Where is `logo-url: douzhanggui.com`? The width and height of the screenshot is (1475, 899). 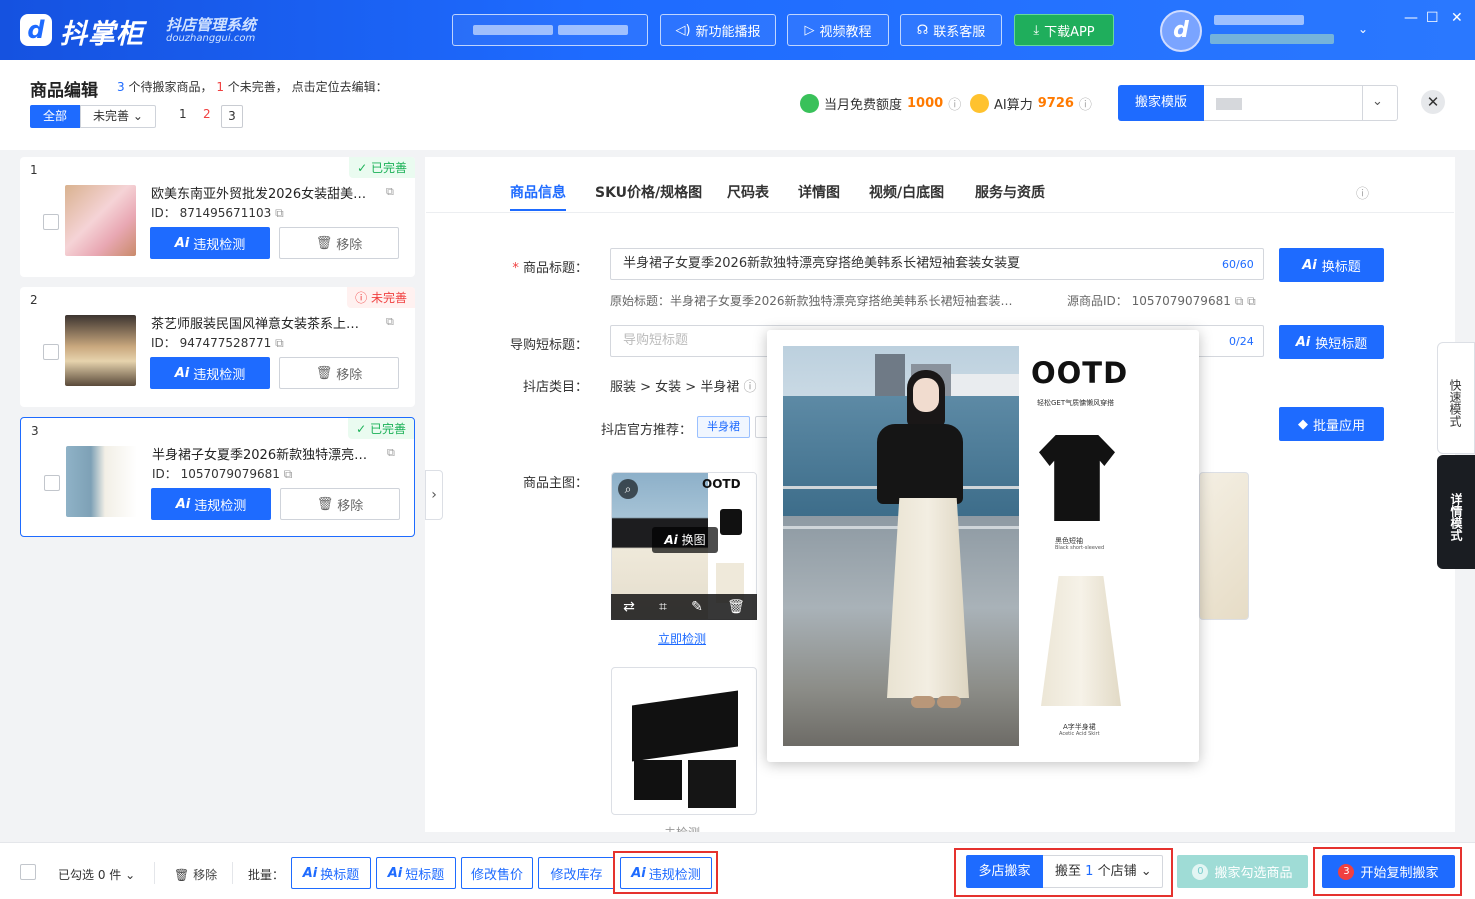 logo-url: douzhanggui.com is located at coordinates (211, 38).